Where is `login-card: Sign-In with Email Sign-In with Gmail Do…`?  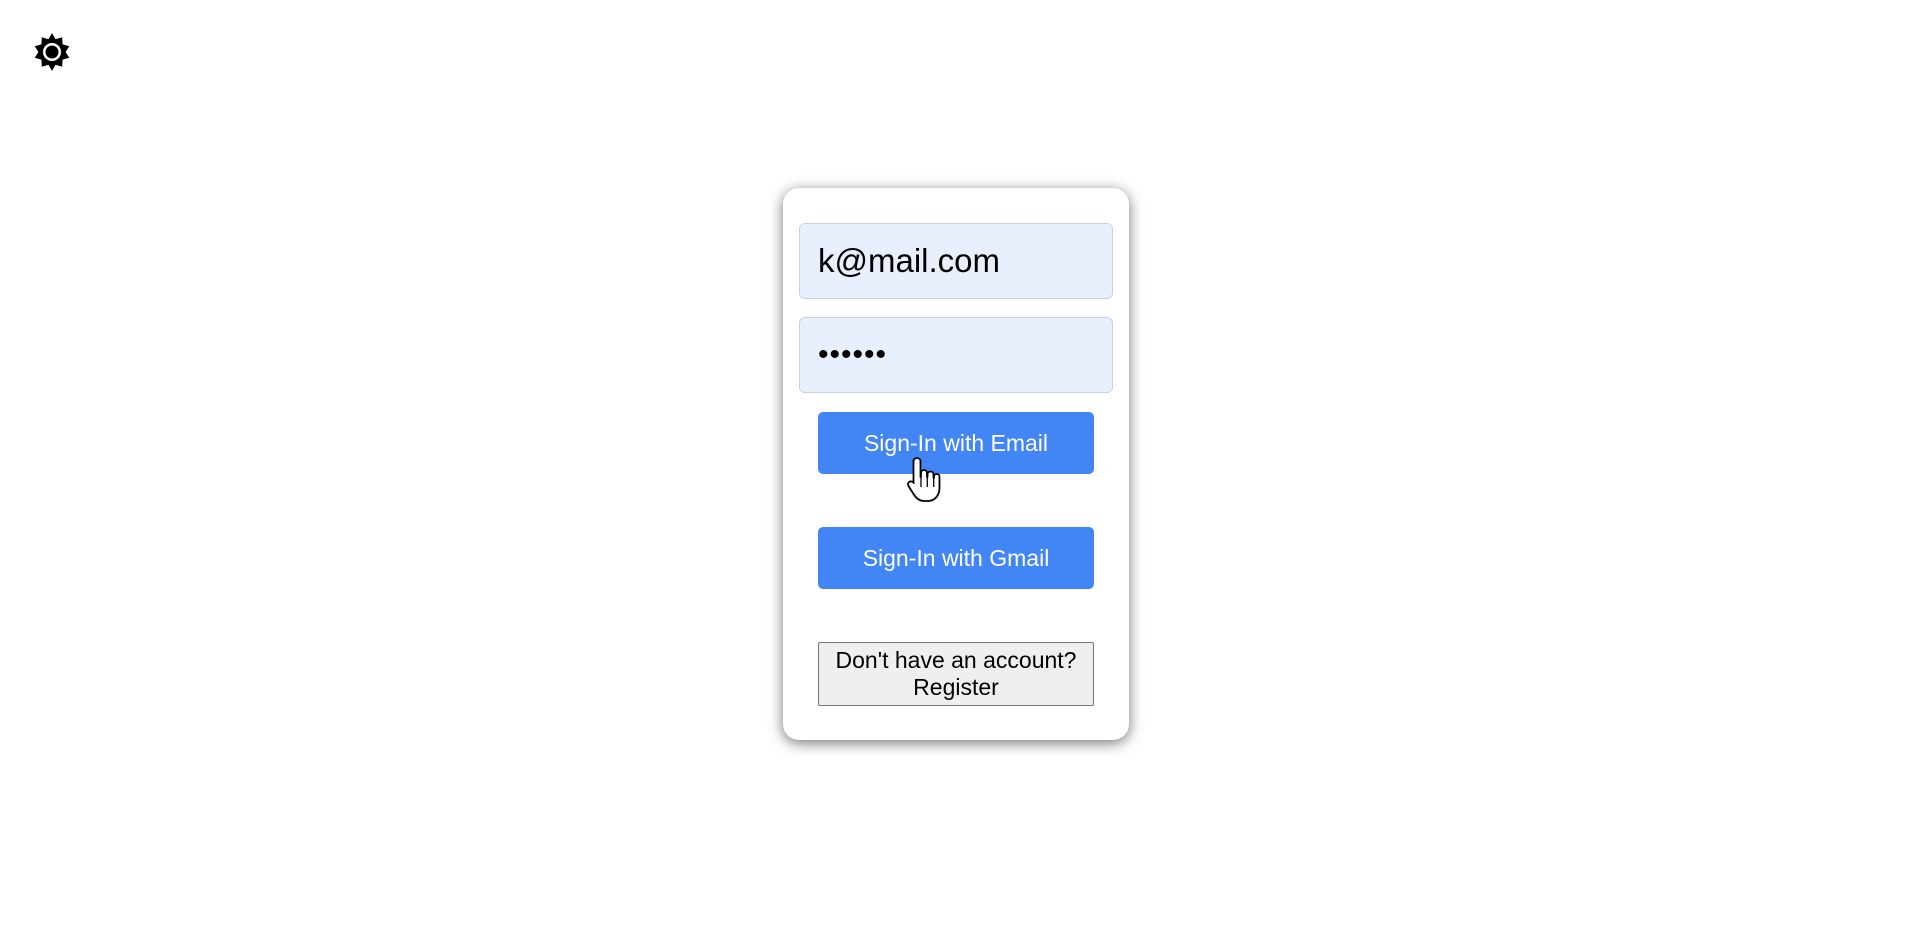
login-card: Sign-In with Email Sign-In with Gmail Do… is located at coordinates (956, 464).